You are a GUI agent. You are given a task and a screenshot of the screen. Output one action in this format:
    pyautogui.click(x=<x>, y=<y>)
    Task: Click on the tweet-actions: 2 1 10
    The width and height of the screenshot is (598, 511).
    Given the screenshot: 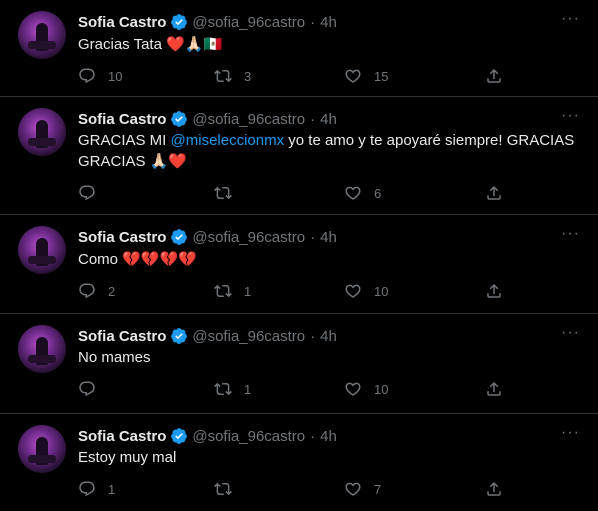 What is the action you would take?
    pyautogui.click(x=330, y=292)
    